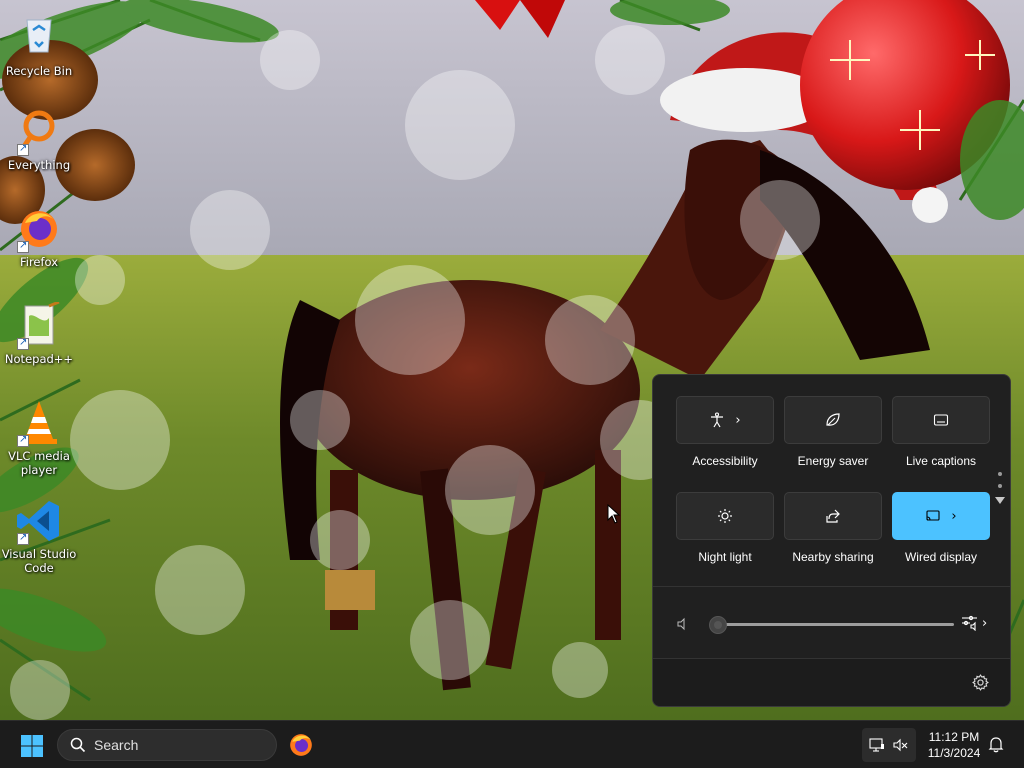 The width and height of the screenshot is (1024, 768). I want to click on taskbar: Search 11:12 PM 11/3/2024, so click(512, 744).